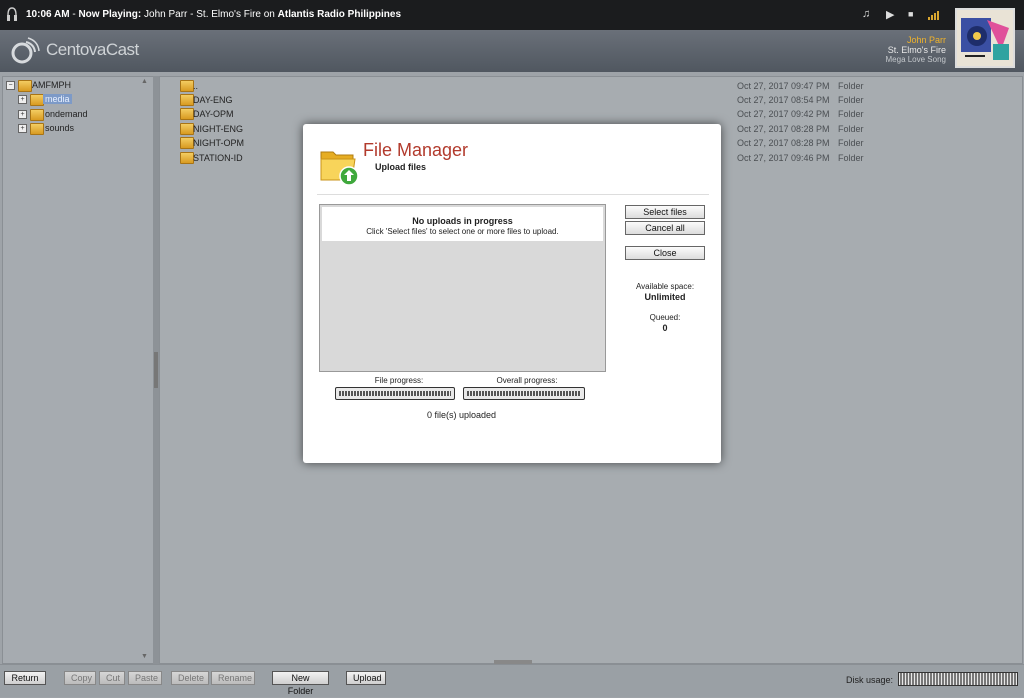 This screenshot has width=1024, height=698. I want to click on folder-upload-icon, so click(339, 168).